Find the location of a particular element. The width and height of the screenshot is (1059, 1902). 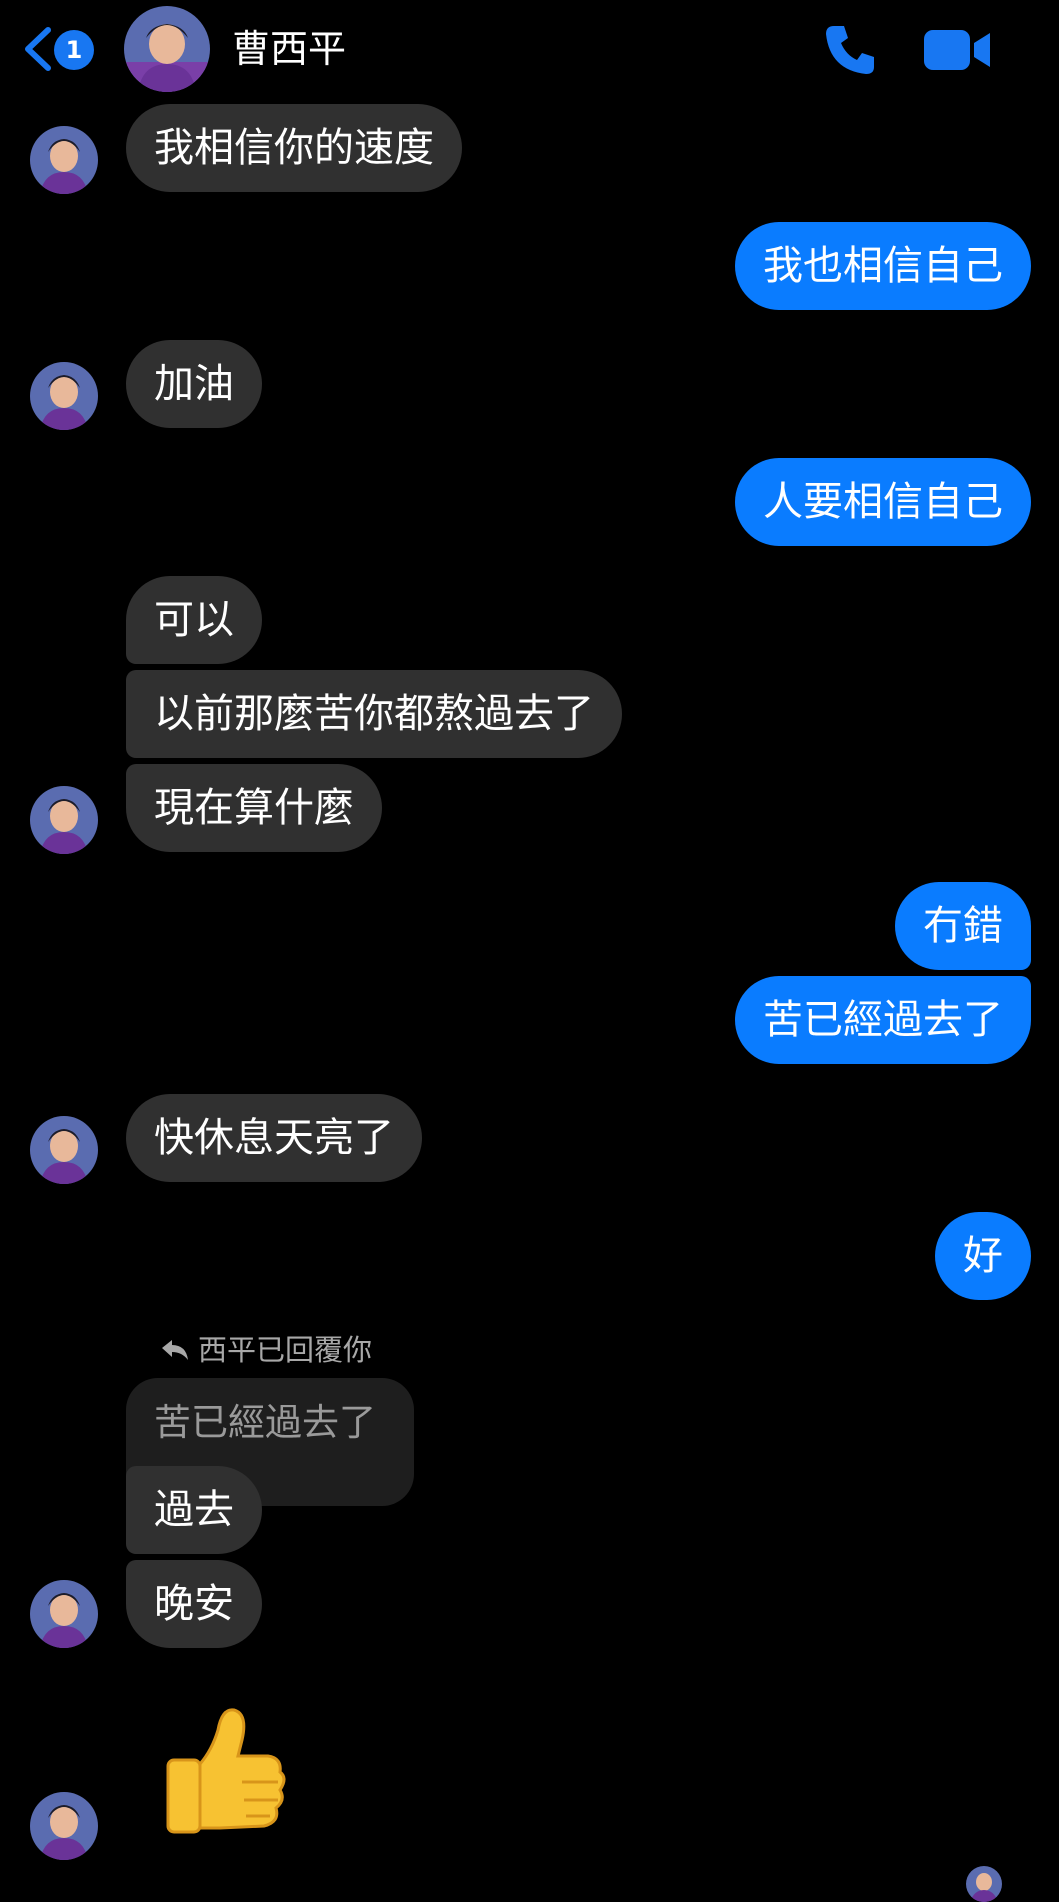

unread-badge: 1 is located at coordinates (74, 50).